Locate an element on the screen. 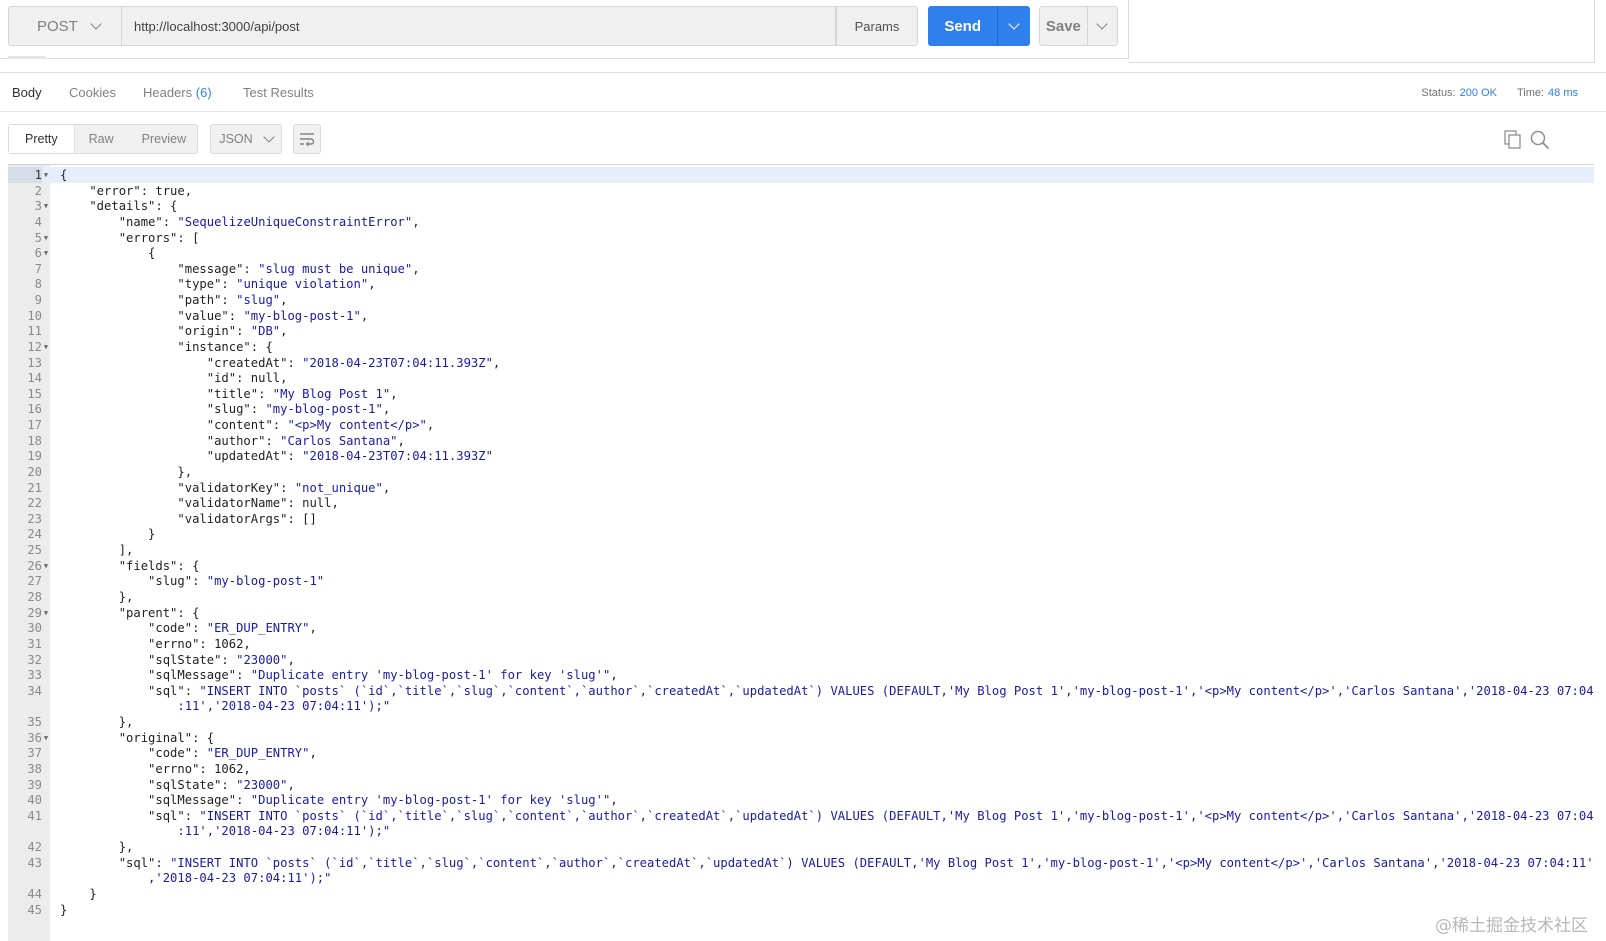  line-number: 35 is located at coordinates (34, 722).